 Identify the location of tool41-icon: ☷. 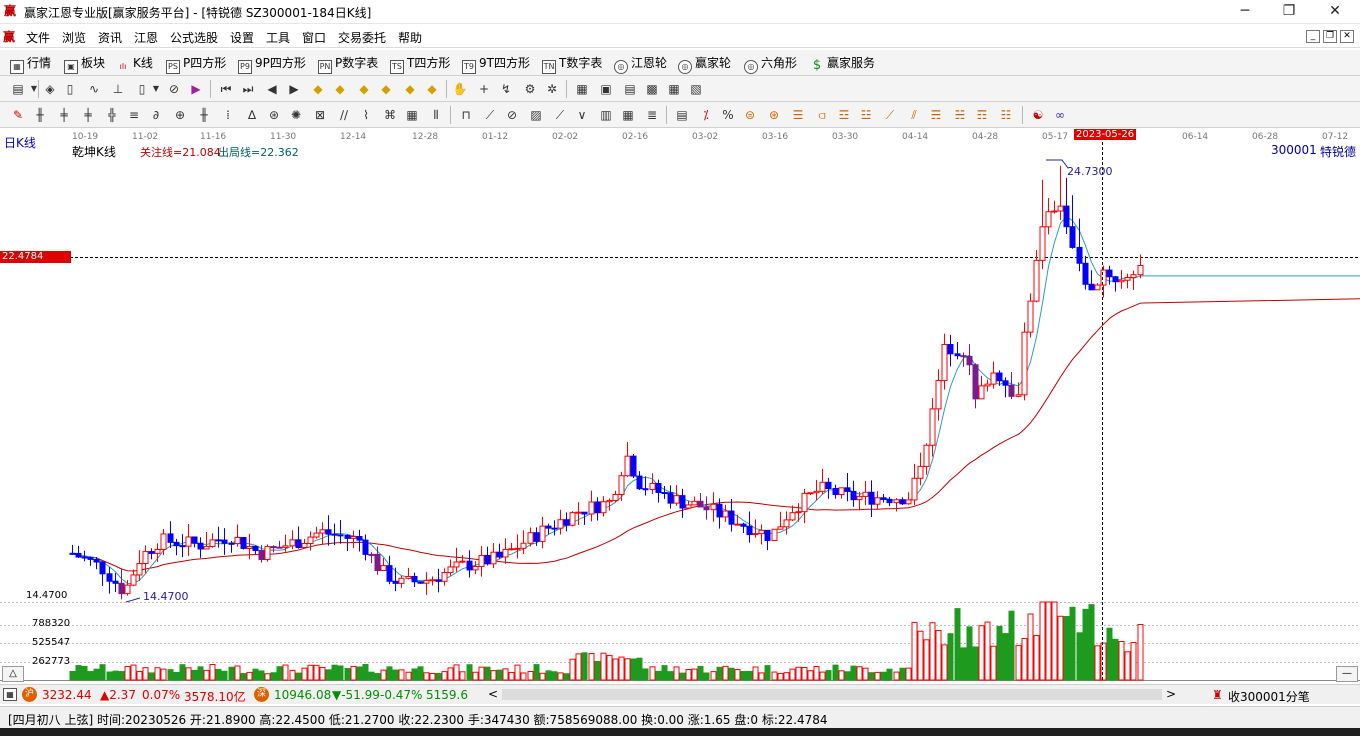
(1006, 115).